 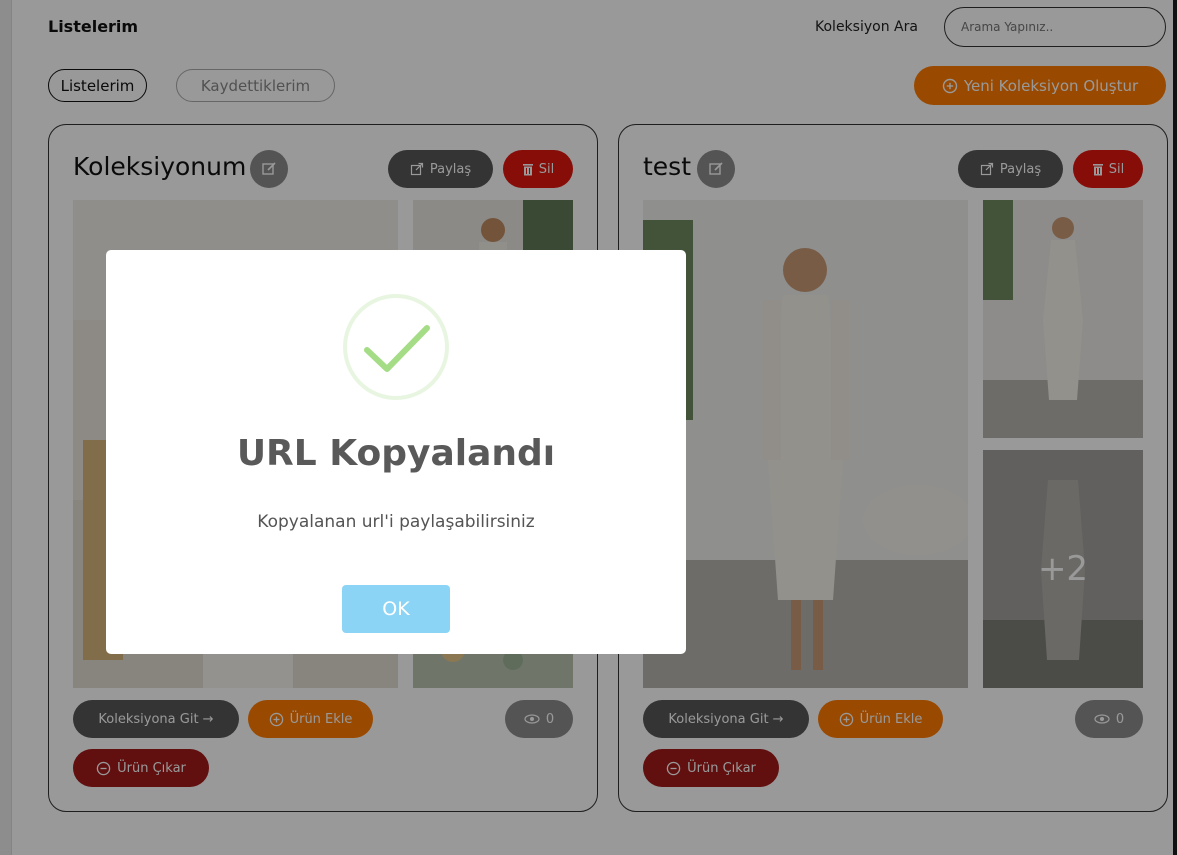 I want to click on ok-button: OK, so click(x=396, y=609).